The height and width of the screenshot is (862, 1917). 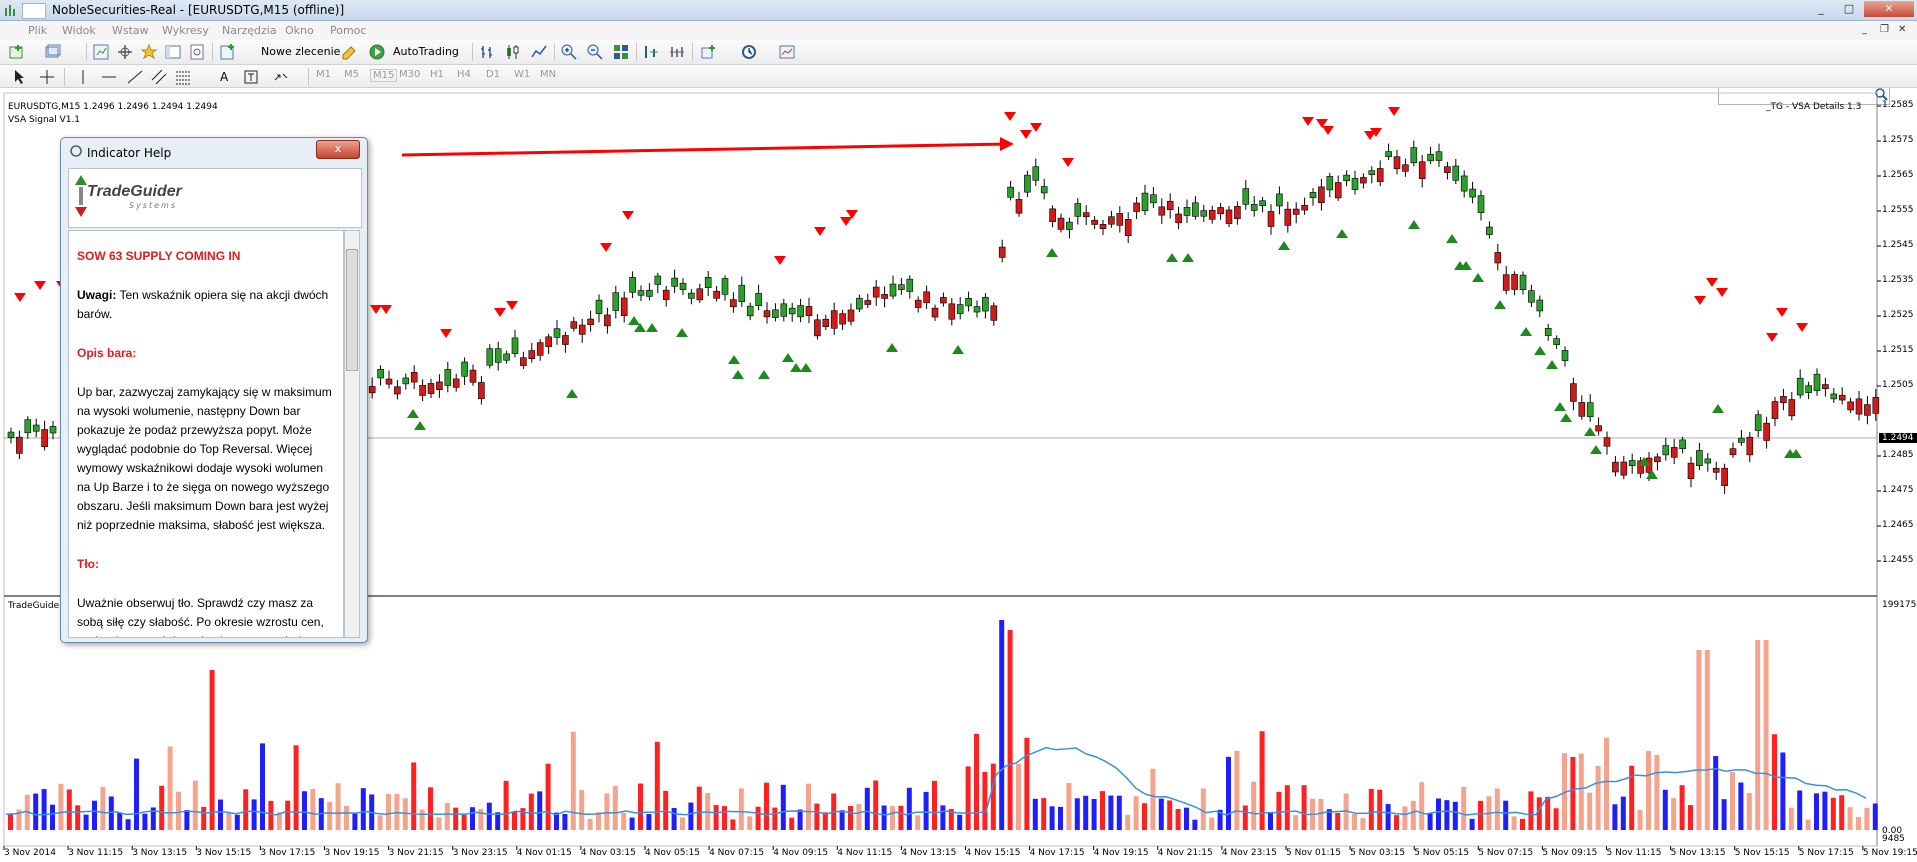 What do you see at coordinates (197, 52) in the screenshot?
I see `strategy-tester-icon` at bounding box center [197, 52].